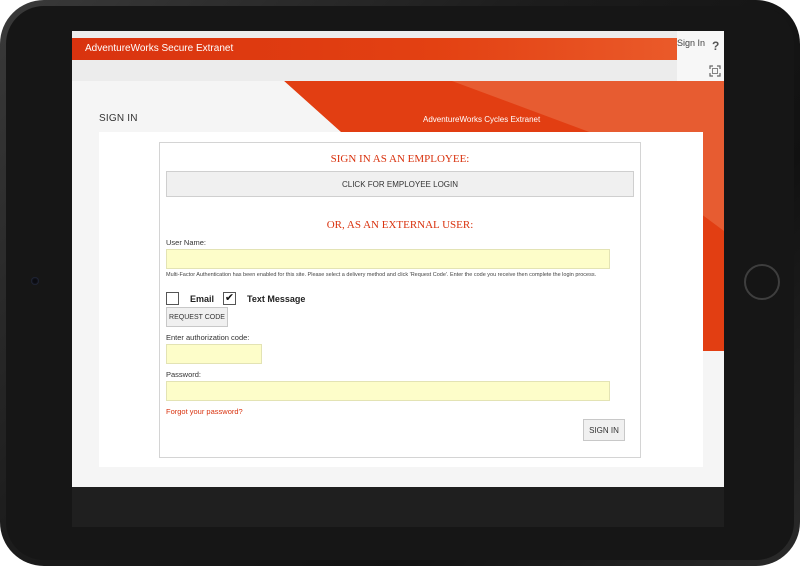 The width and height of the screenshot is (800, 568). Describe the element at coordinates (159, 48) in the screenshot. I see `site-title: AdventureWorks Secure Extranet` at that location.